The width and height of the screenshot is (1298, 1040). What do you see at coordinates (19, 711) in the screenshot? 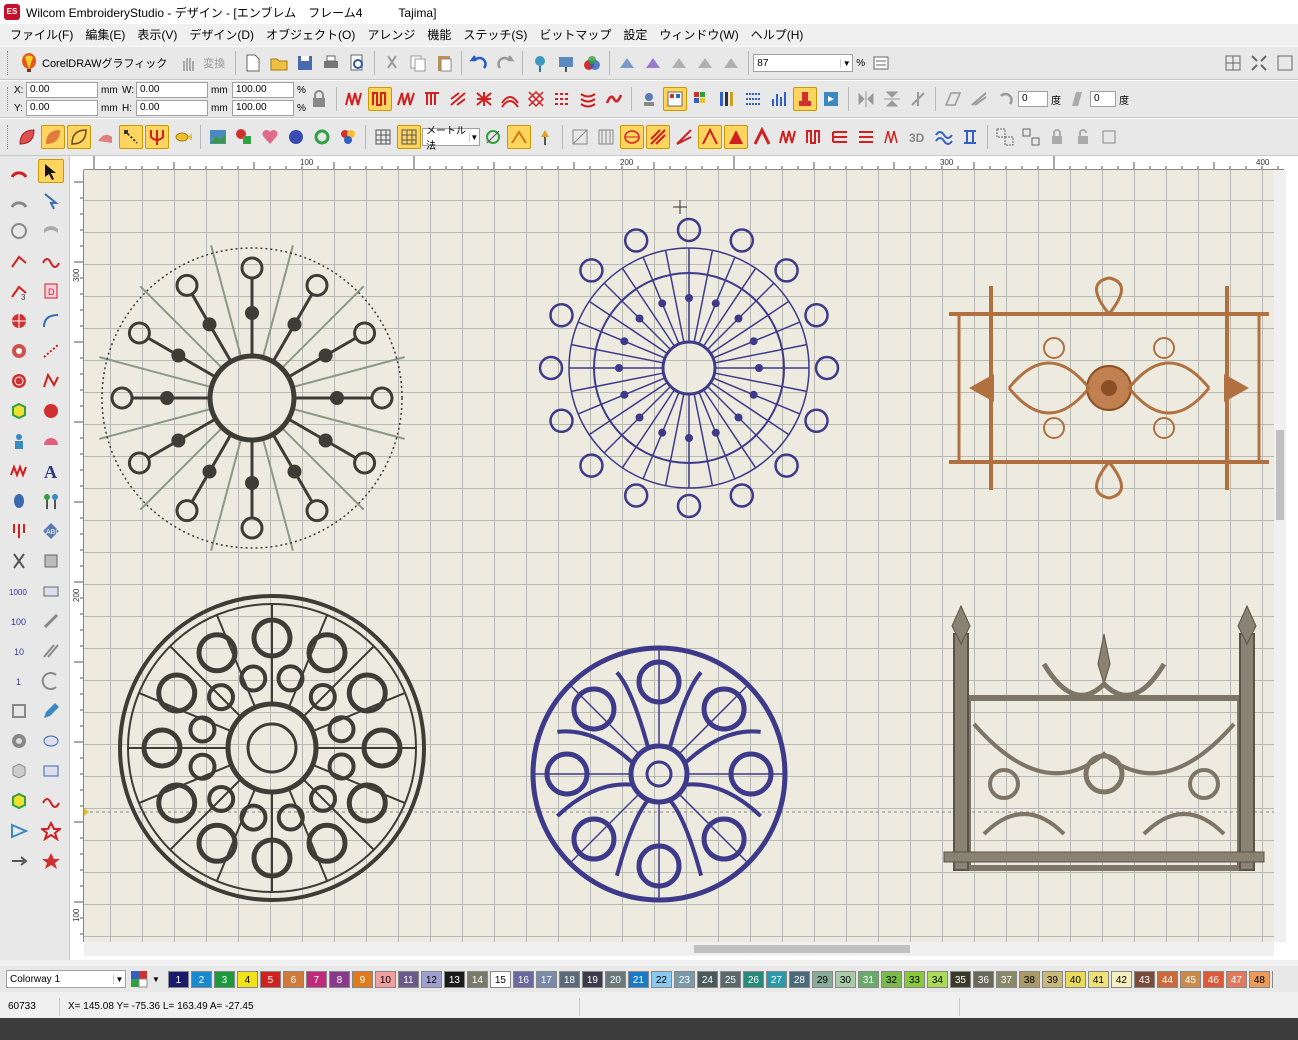
I see `frame-tool-icon` at bounding box center [19, 711].